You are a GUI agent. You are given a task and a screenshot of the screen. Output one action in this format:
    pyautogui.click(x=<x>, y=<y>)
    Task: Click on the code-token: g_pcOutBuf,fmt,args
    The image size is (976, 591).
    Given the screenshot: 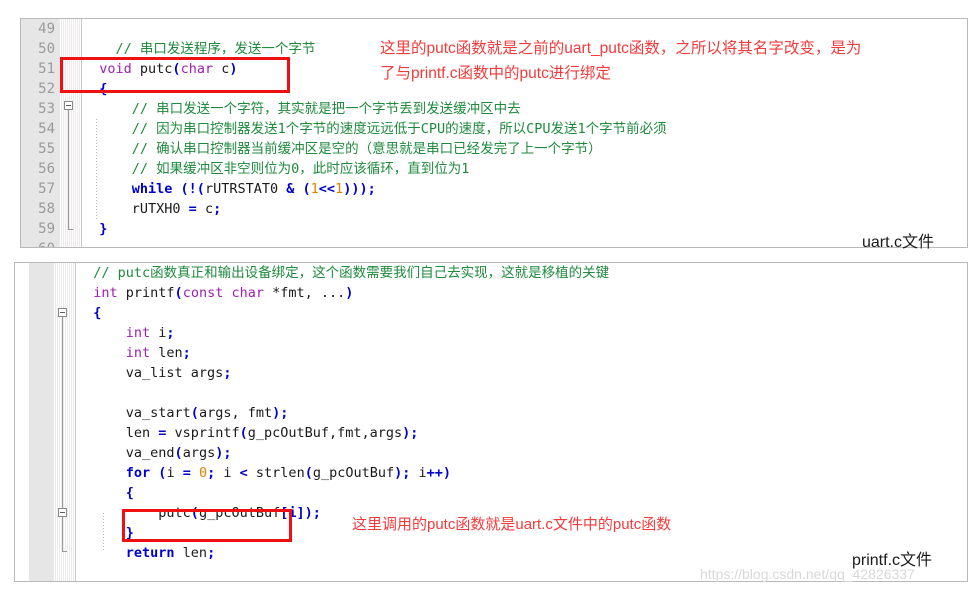 What is the action you would take?
    pyautogui.click(x=325, y=433)
    